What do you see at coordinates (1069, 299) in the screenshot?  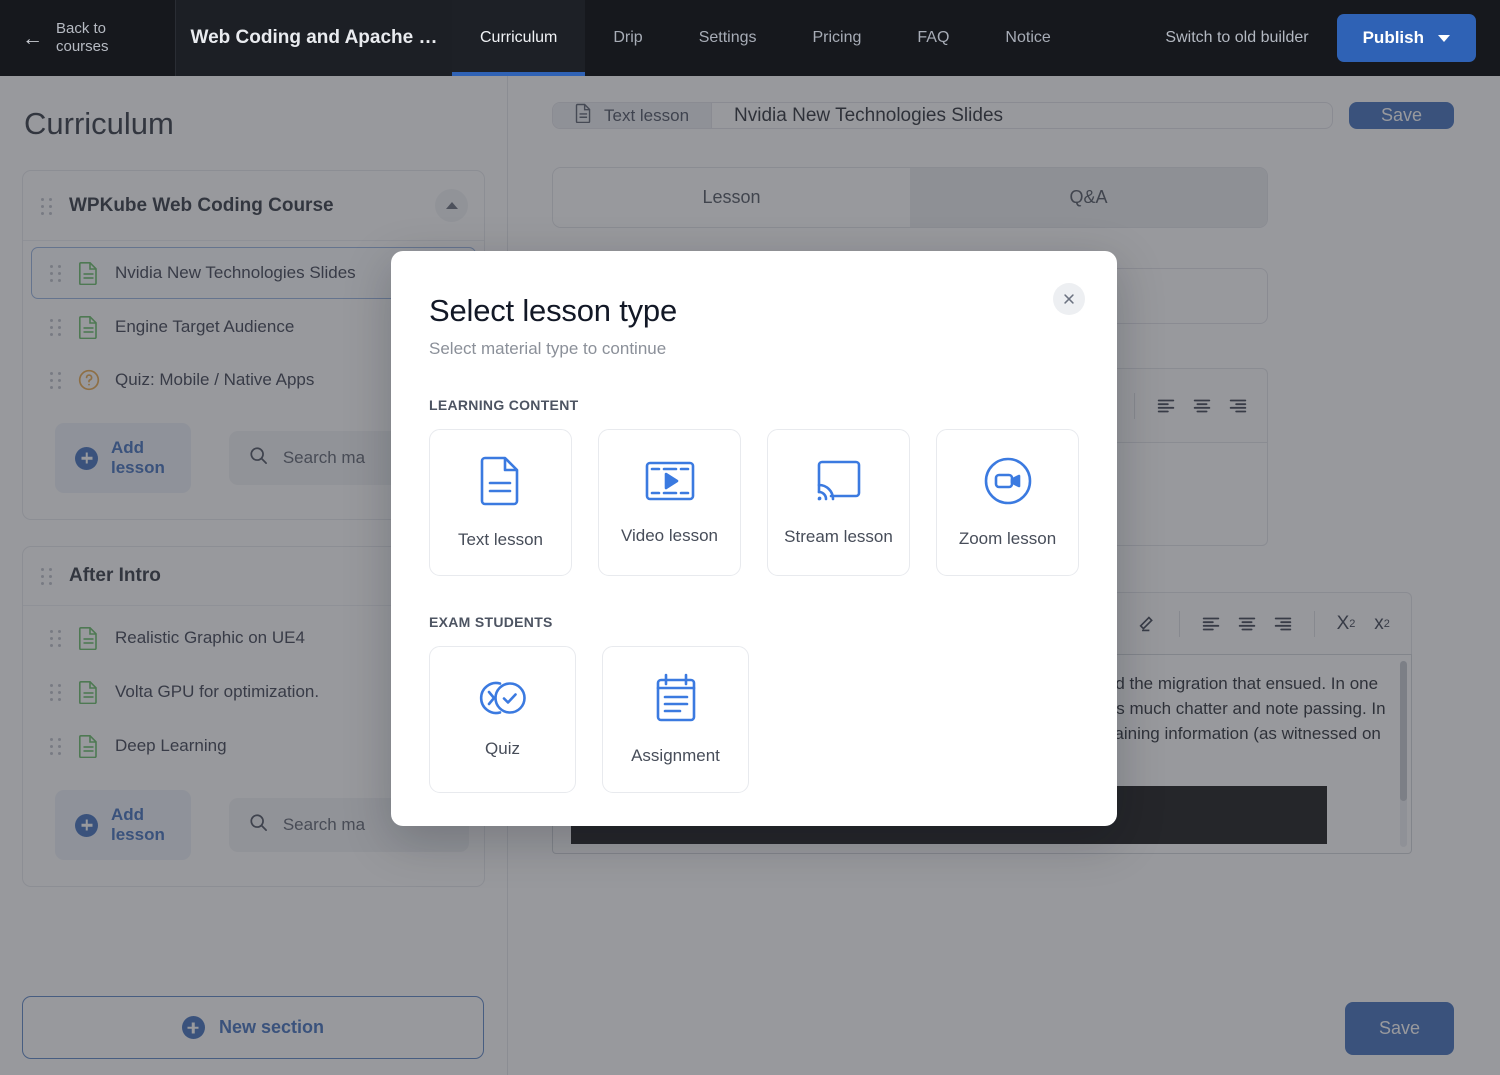 I see `close-icon` at bounding box center [1069, 299].